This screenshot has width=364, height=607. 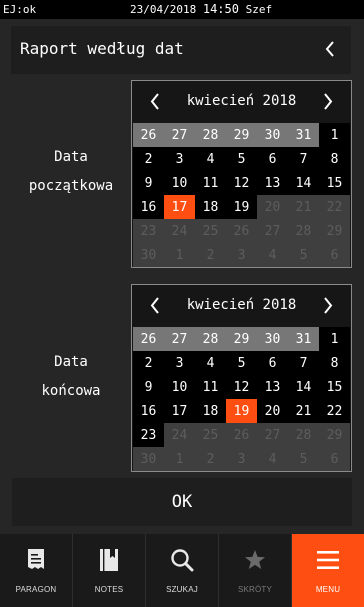 I want to click on page-title: Raport według dat, so click(x=102, y=48).